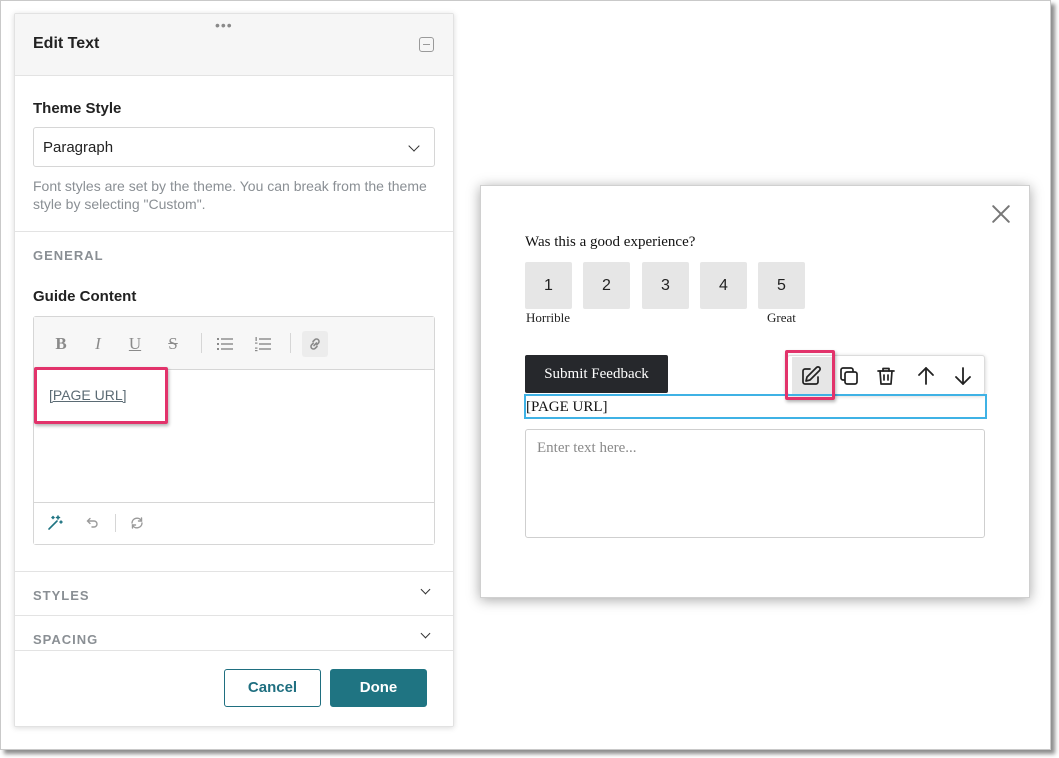 The height and width of the screenshot is (758, 1059). What do you see at coordinates (606, 285) in the screenshot?
I see `rating-button-2: 2` at bounding box center [606, 285].